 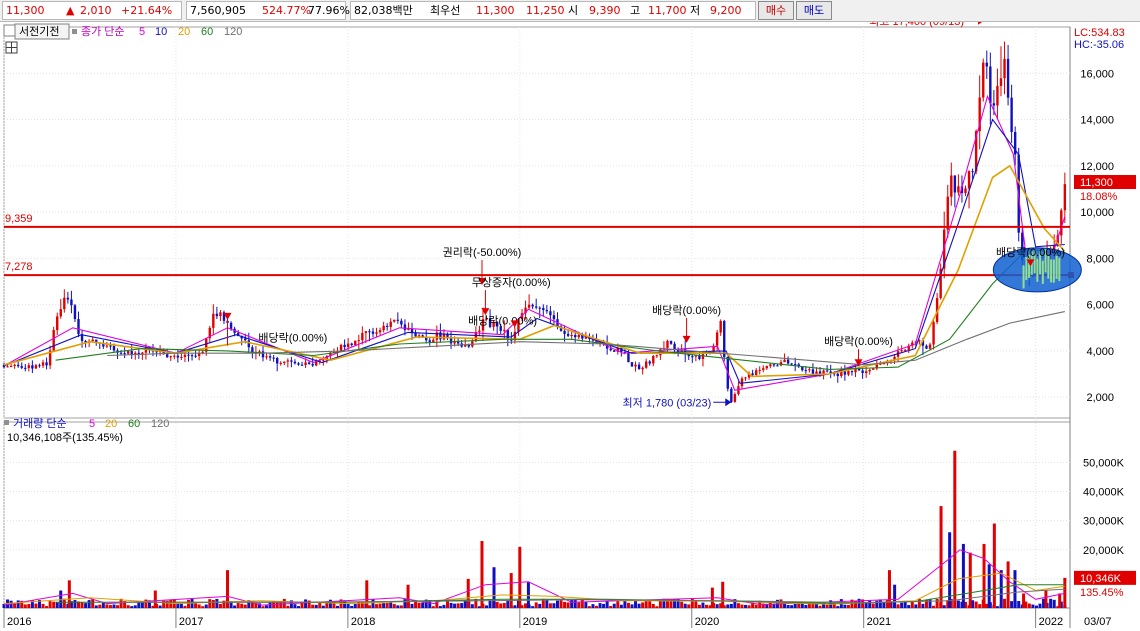 What do you see at coordinates (160, 424) in the screenshot?
I see `volume-ma-legend-120: 120` at bounding box center [160, 424].